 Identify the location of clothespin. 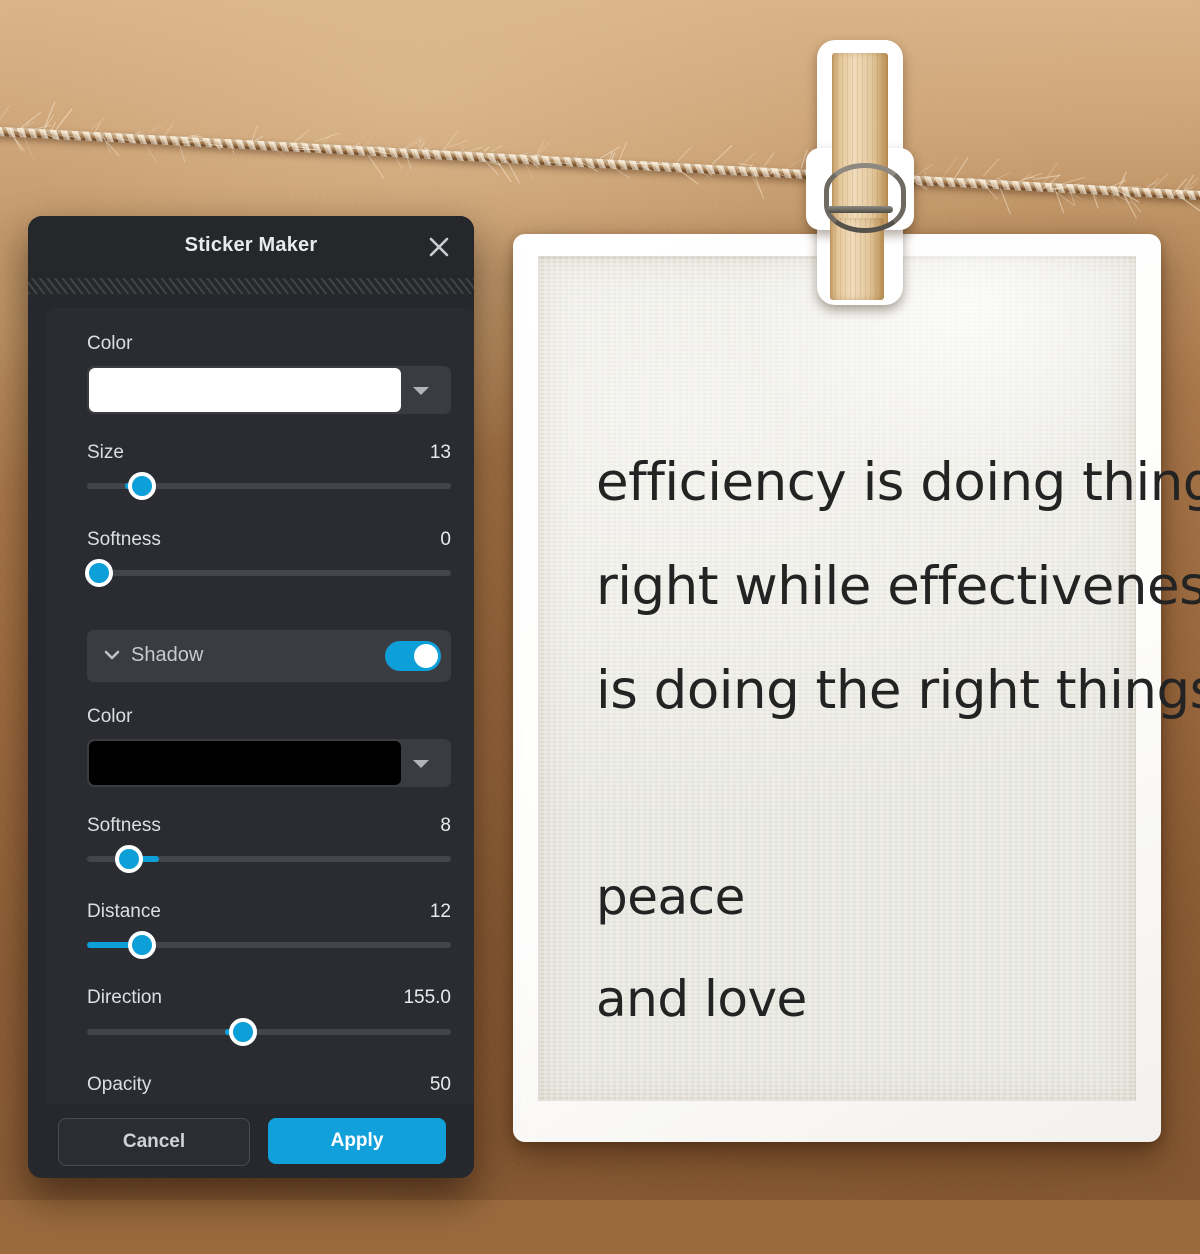
(860, 192).